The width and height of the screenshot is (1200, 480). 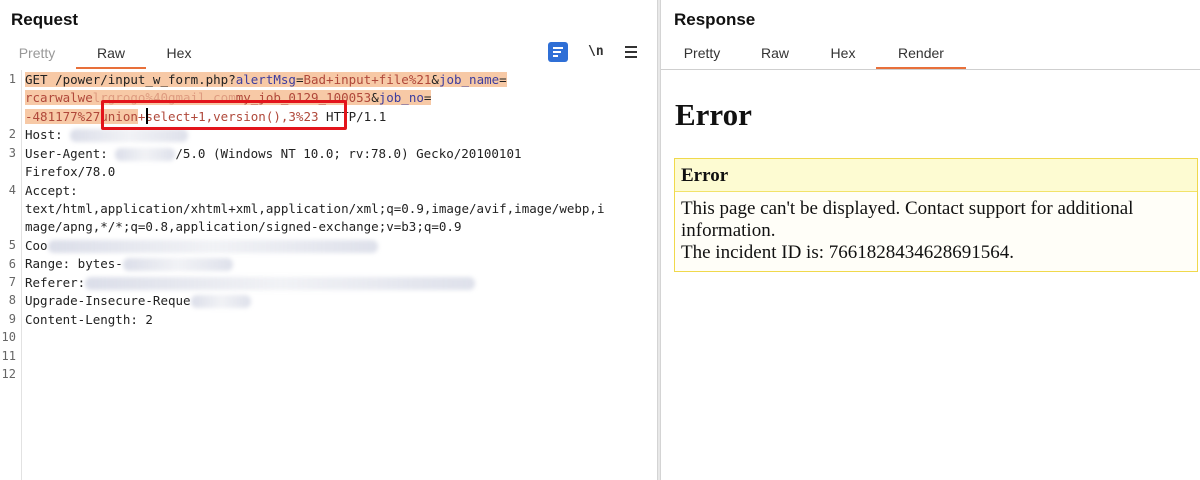 What do you see at coordinates (12, 245) in the screenshot?
I see `line-number: 5` at bounding box center [12, 245].